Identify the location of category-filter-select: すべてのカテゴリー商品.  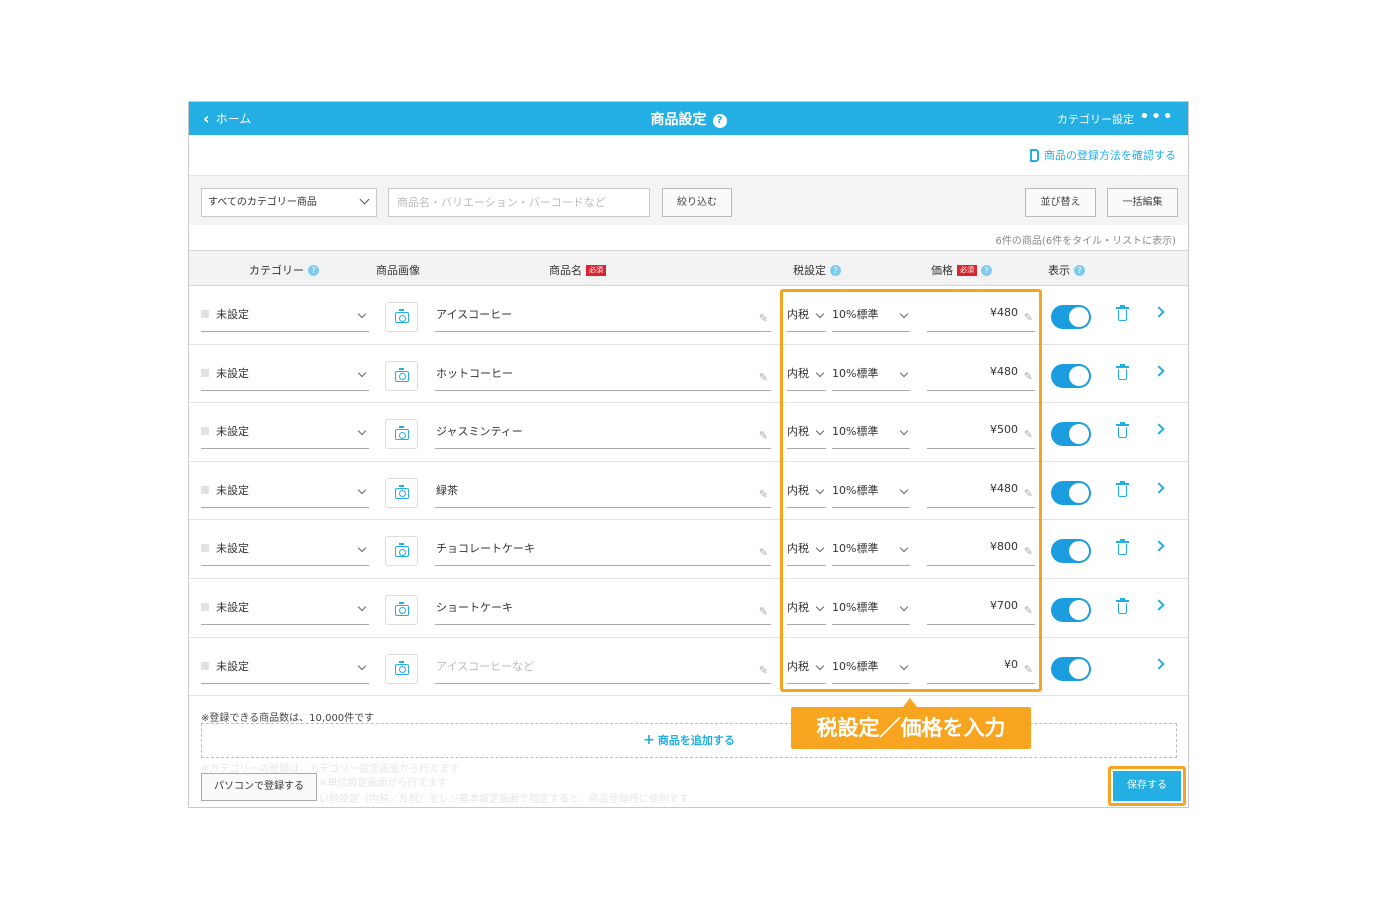
(289, 202).